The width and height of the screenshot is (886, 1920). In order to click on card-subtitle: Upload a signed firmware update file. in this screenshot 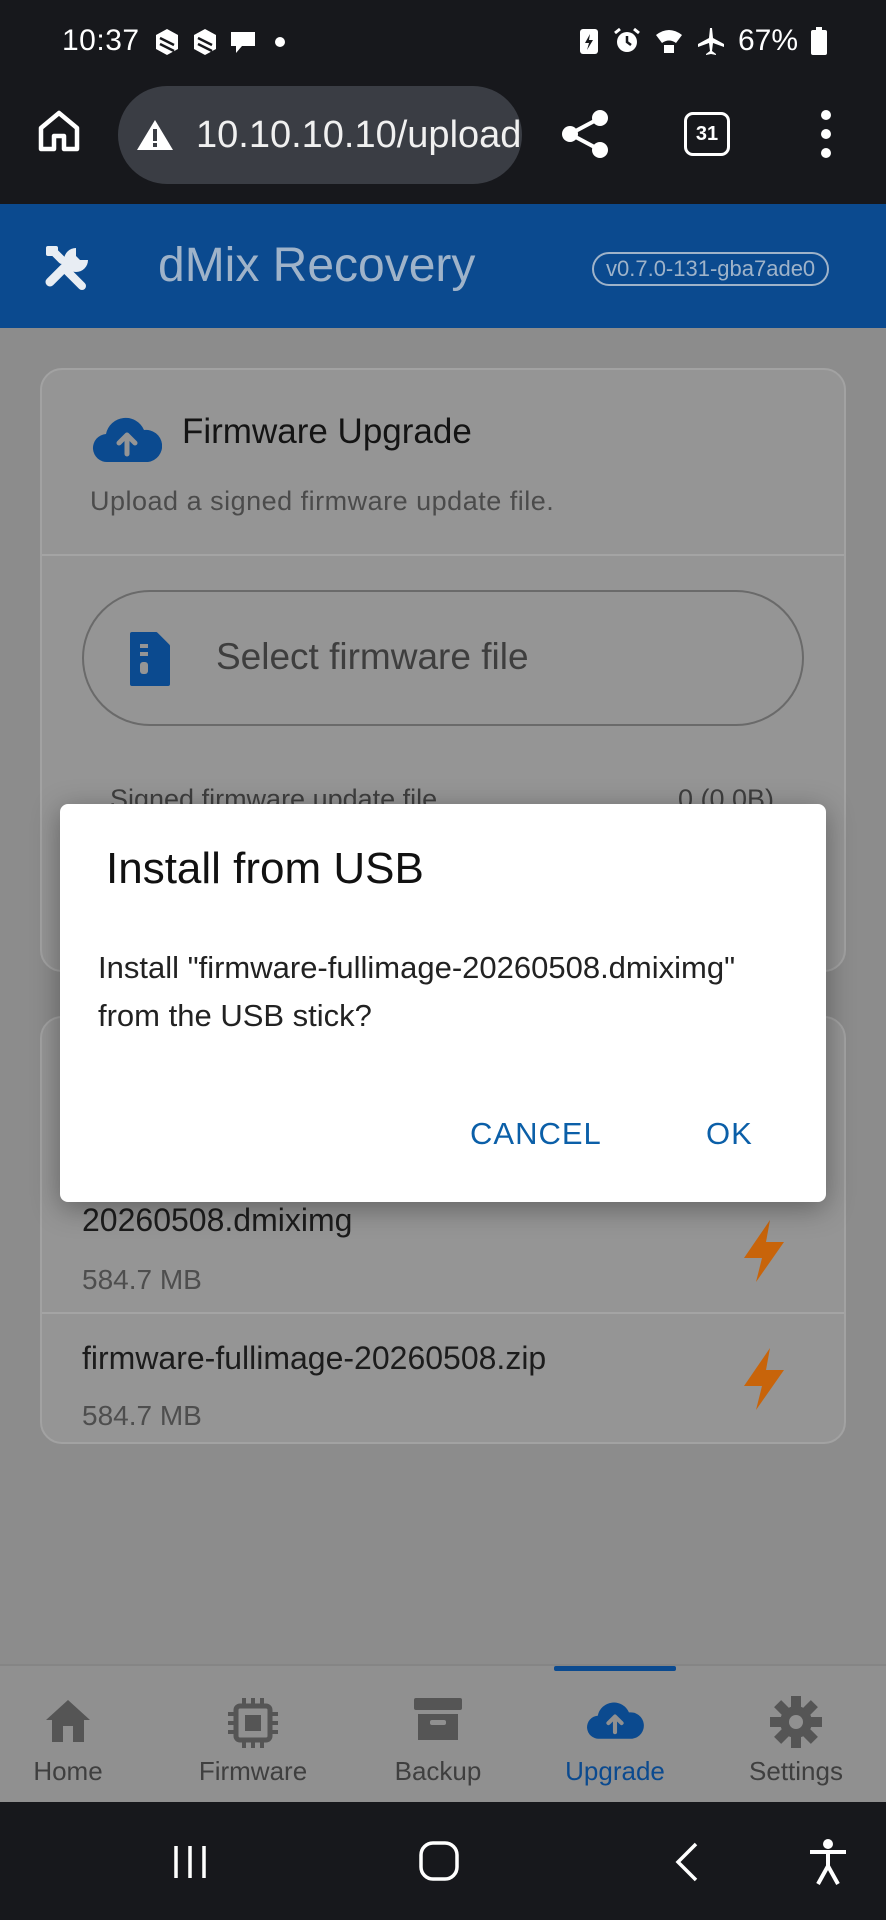, I will do `click(322, 501)`.